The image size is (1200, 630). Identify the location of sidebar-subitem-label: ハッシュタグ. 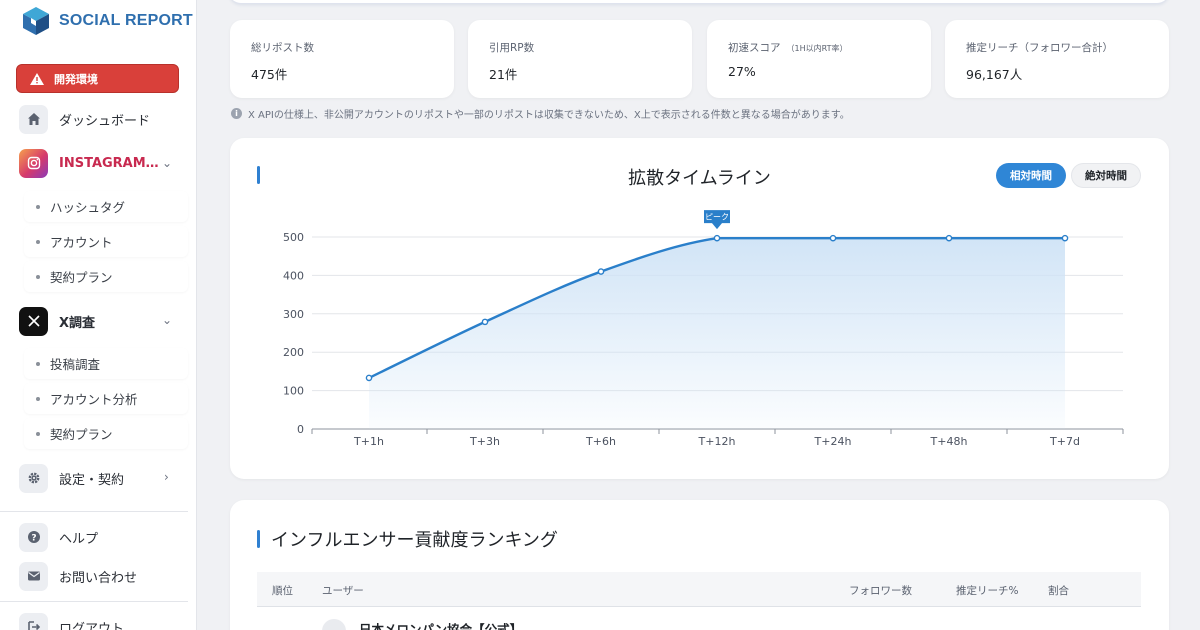
(88, 207).